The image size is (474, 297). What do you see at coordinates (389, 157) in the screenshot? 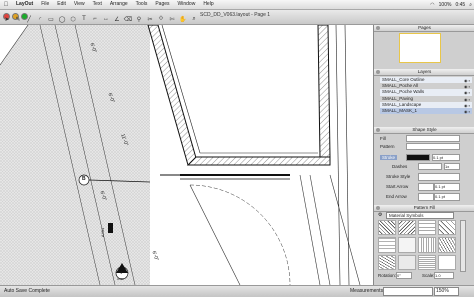
I see `stroke-label: Stroke` at bounding box center [389, 157].